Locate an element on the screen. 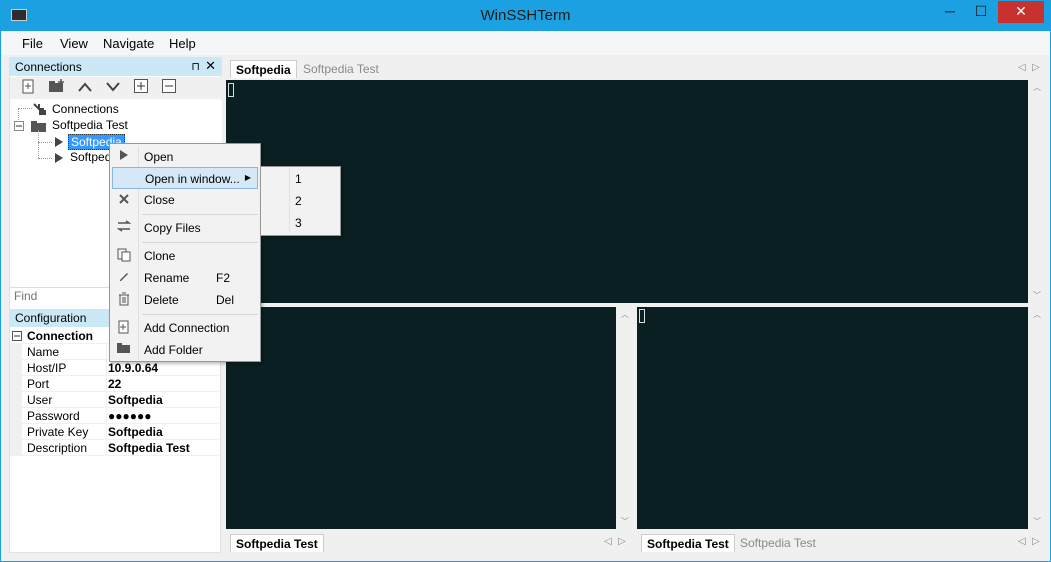 Image resolution: width=1051 pixels, height=562 pixels. tree-expand-icon is located at coordinates (19, 127).